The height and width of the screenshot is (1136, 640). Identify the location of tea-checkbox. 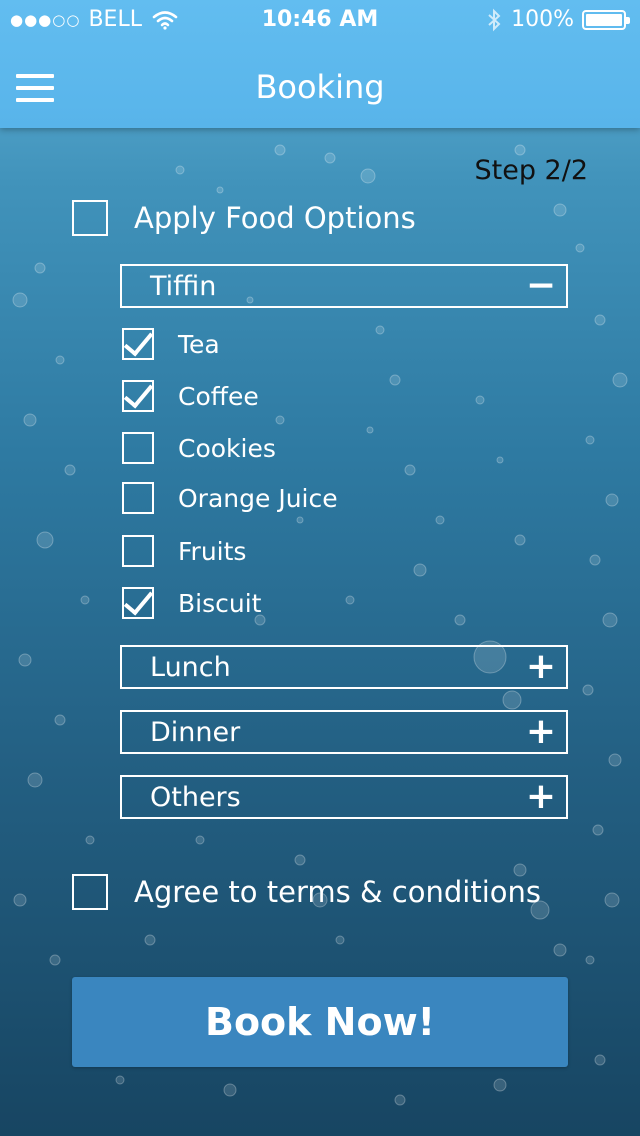
(138, 342).